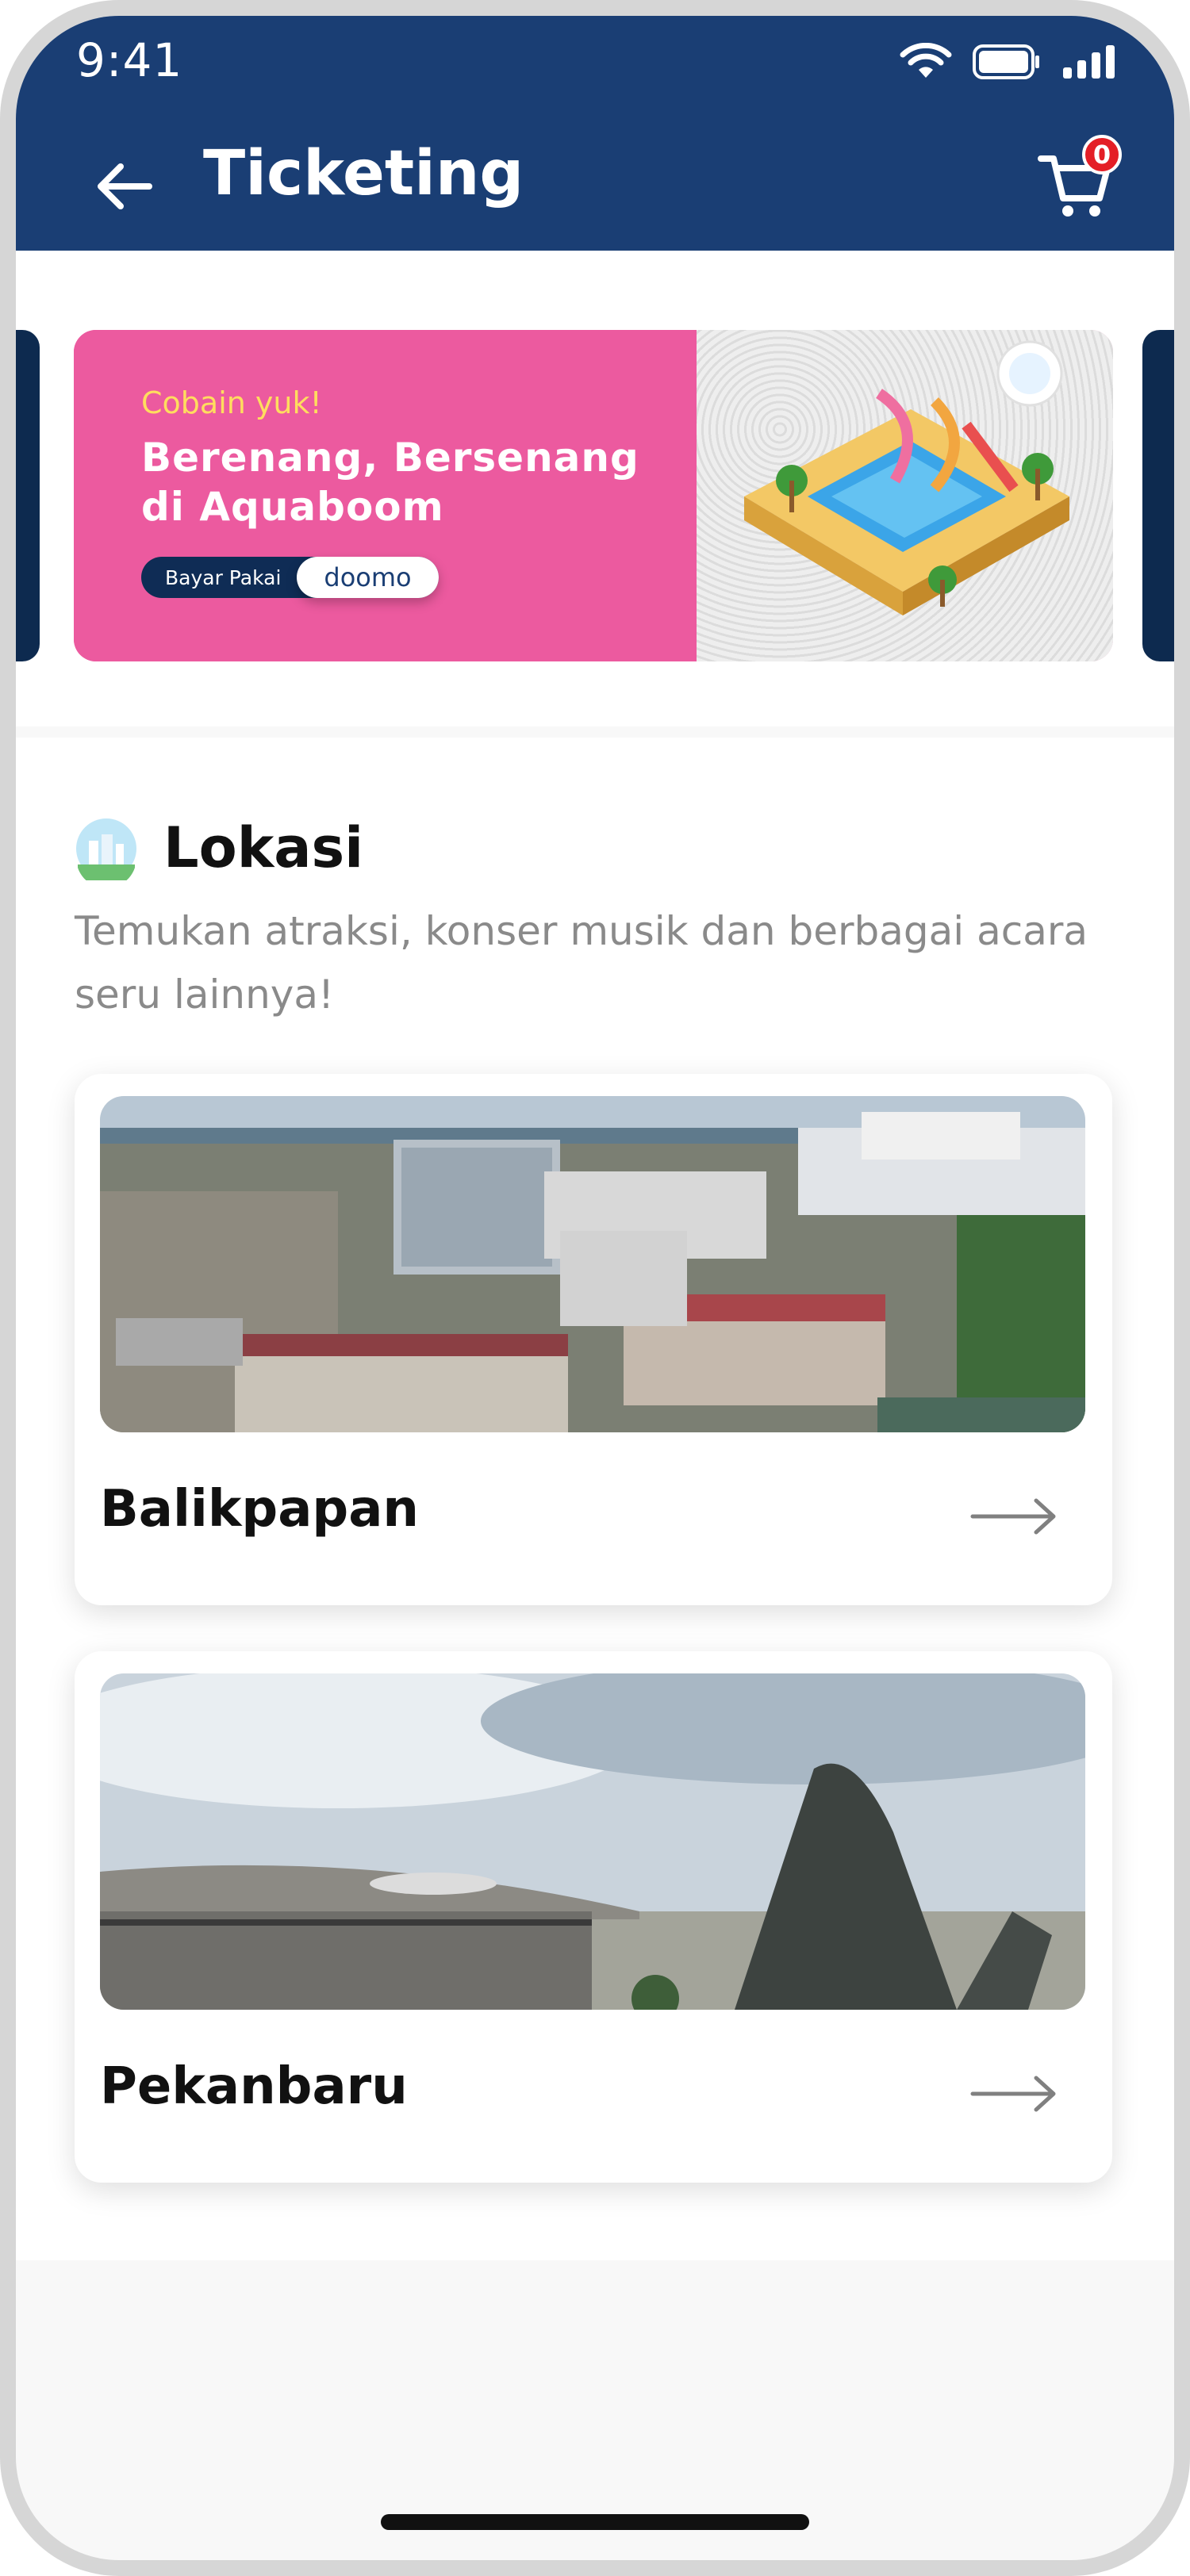 Image resolution: width=1190 pixels, height=2576 pixels. What do you see at coordinates (363, 174) in the screenshot?
I see `page-title: Ticketing` at bounding box center [363, 174].